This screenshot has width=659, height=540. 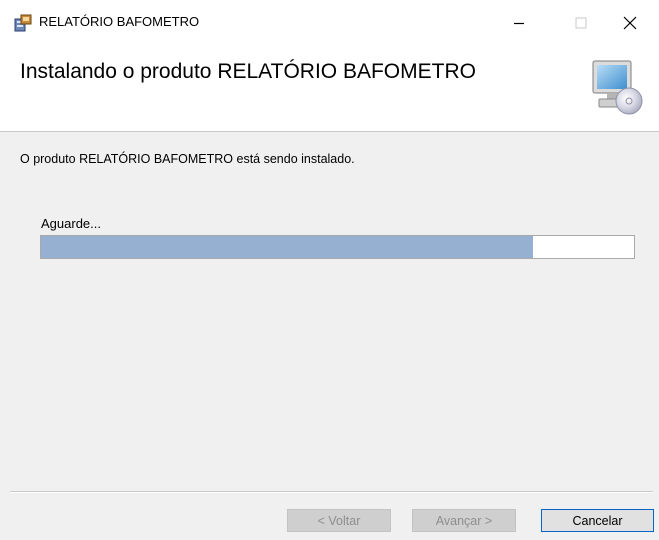 I want to click on computer-cd-icon, so click(x=617, y=87).